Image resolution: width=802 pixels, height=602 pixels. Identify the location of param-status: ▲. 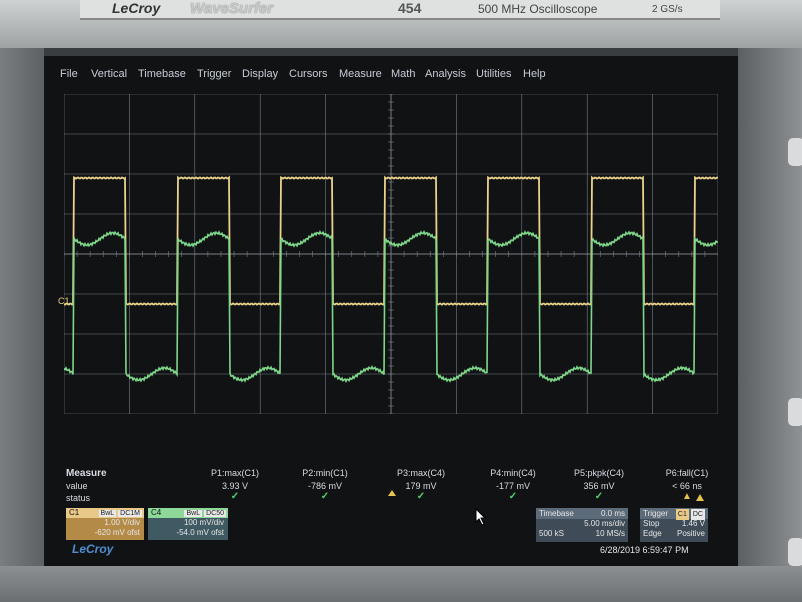
(687, 496).